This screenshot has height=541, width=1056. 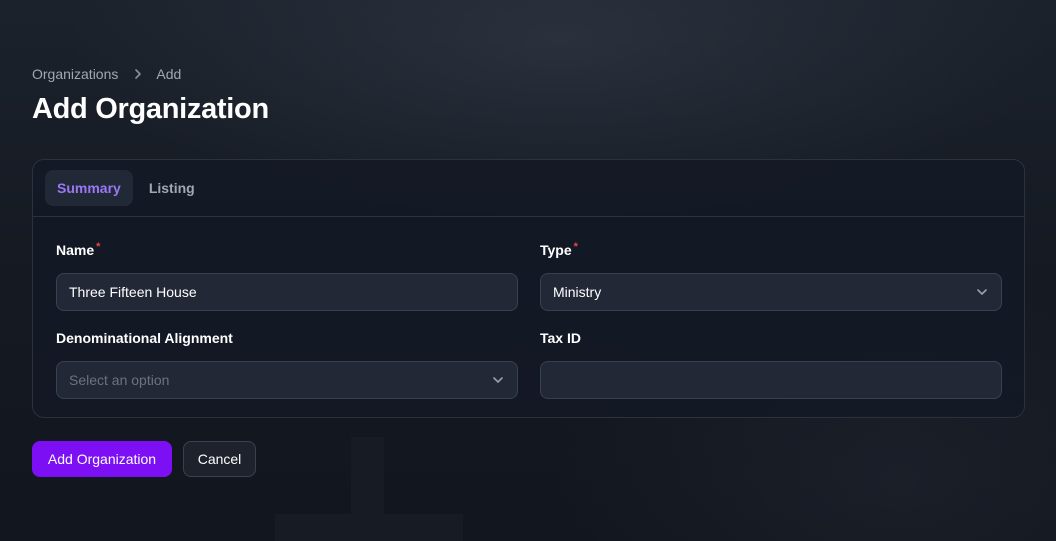 I want to click on add-organization-button: Add Organization, so click(x=102, y=459).